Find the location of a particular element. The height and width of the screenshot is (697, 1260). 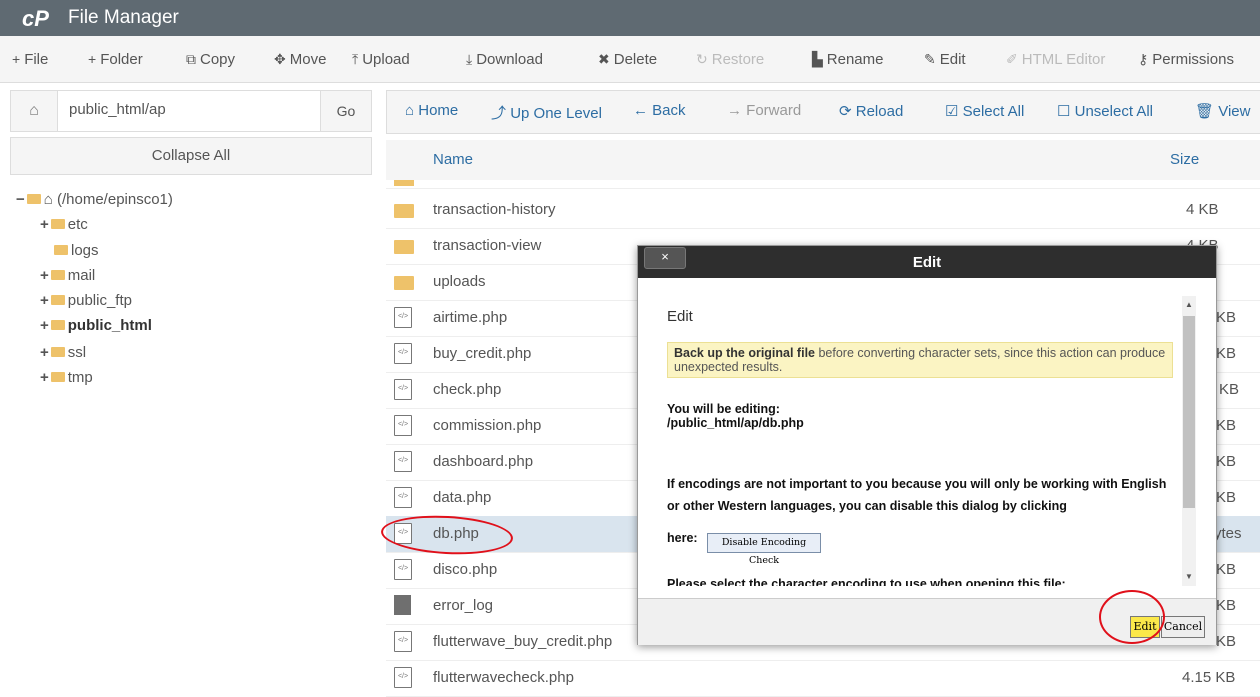

app-title: File Manager is located at coordinates (123, 17).